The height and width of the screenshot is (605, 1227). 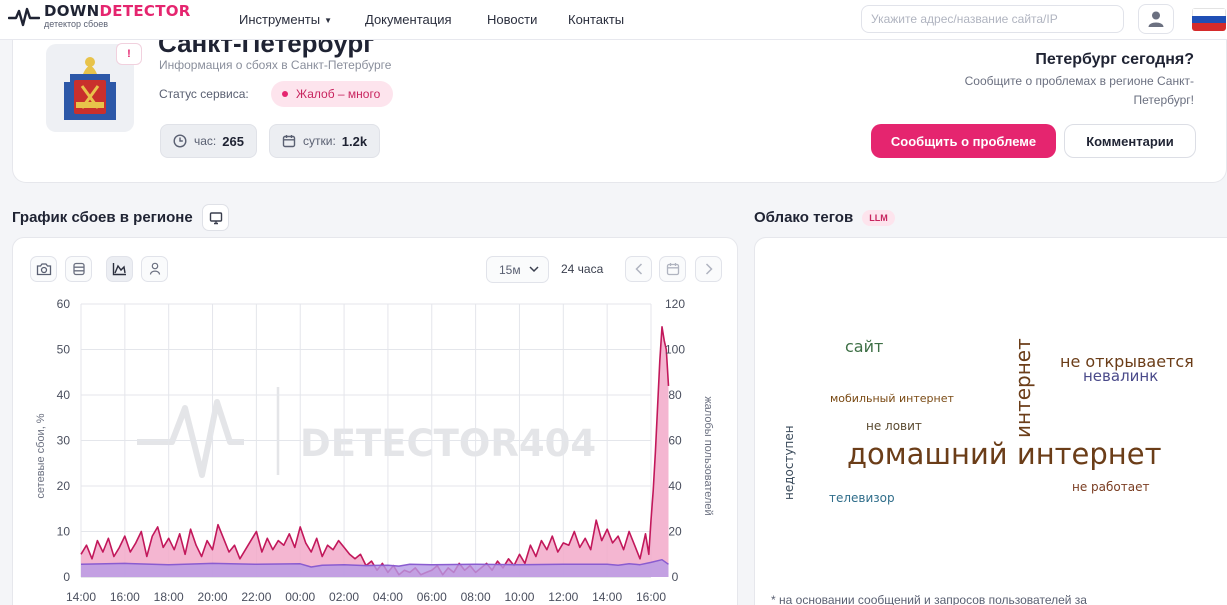 I want to click on chart-ylabel-right: жалобы пользователей, so click(x=708, y=455).